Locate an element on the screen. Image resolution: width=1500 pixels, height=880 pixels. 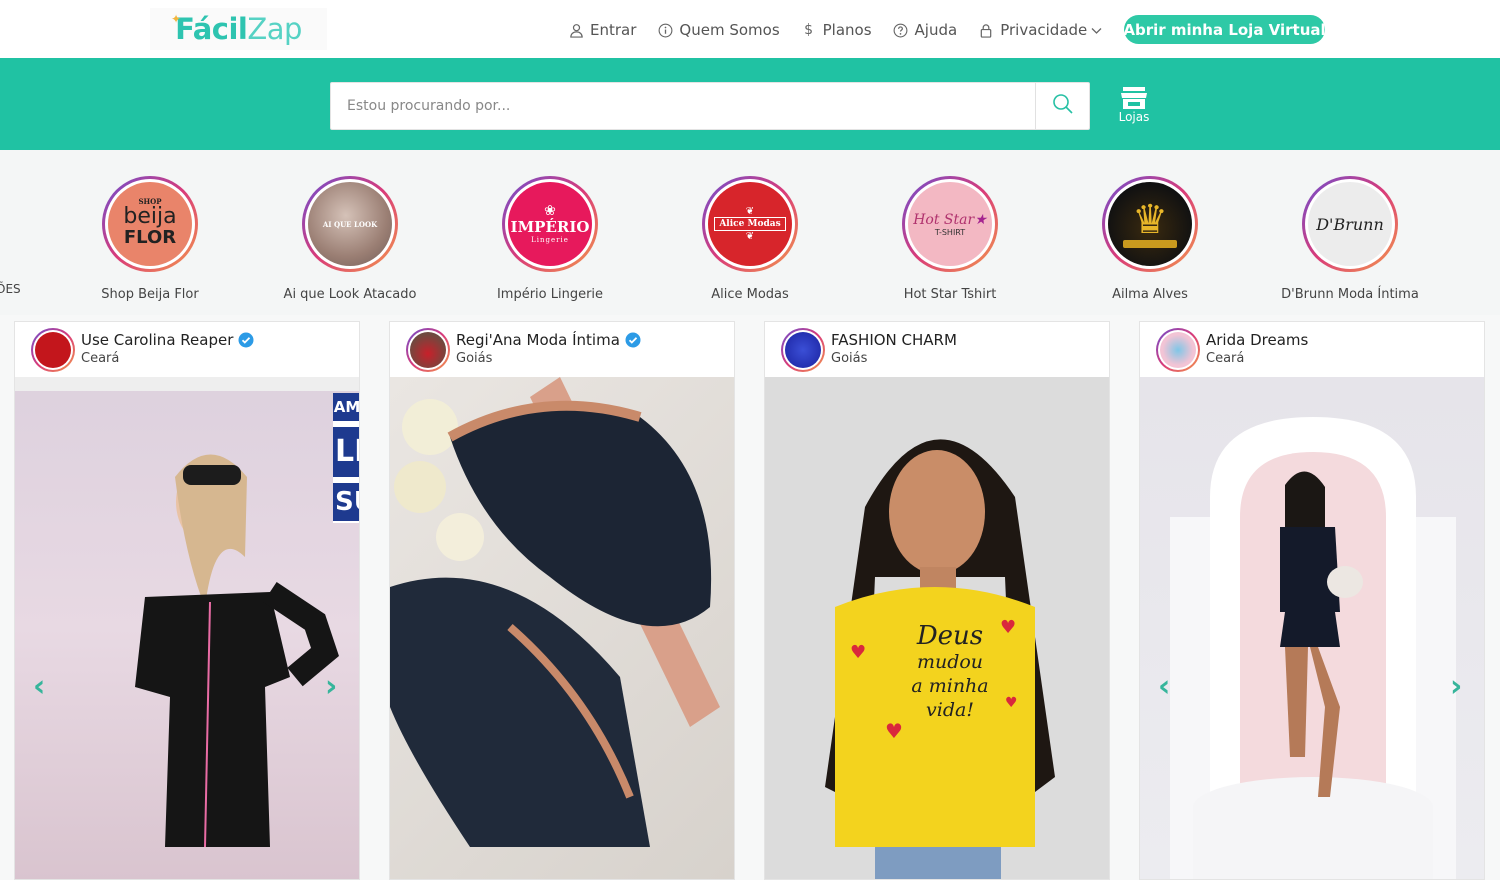
lotus-icon: ❀ is located at coordinates (550, 211).